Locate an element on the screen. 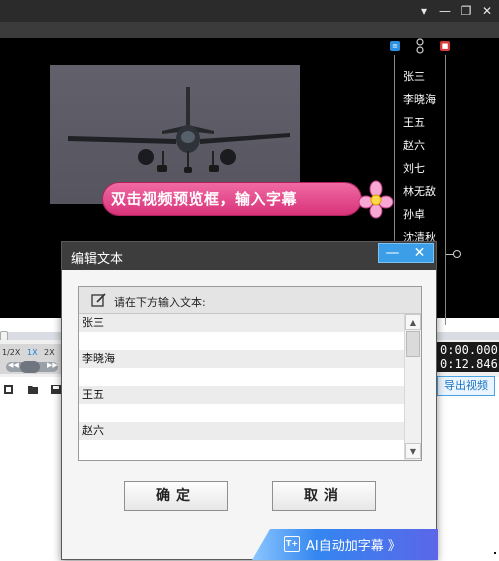 The height and width of the screenshot is (561, 499). subtitle-item: 李晓海 is located at coordinates (423, 99).